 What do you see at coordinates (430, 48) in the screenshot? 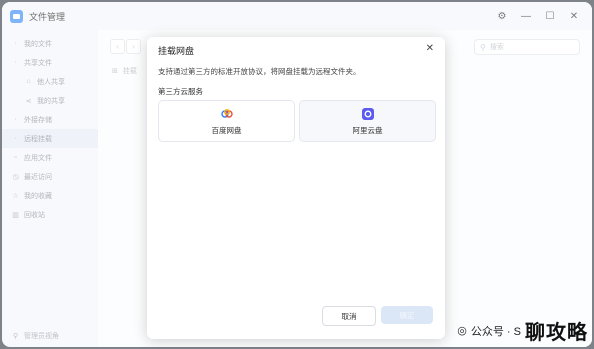
I see `close-icon: ✕` at bounding box center [430, 48].